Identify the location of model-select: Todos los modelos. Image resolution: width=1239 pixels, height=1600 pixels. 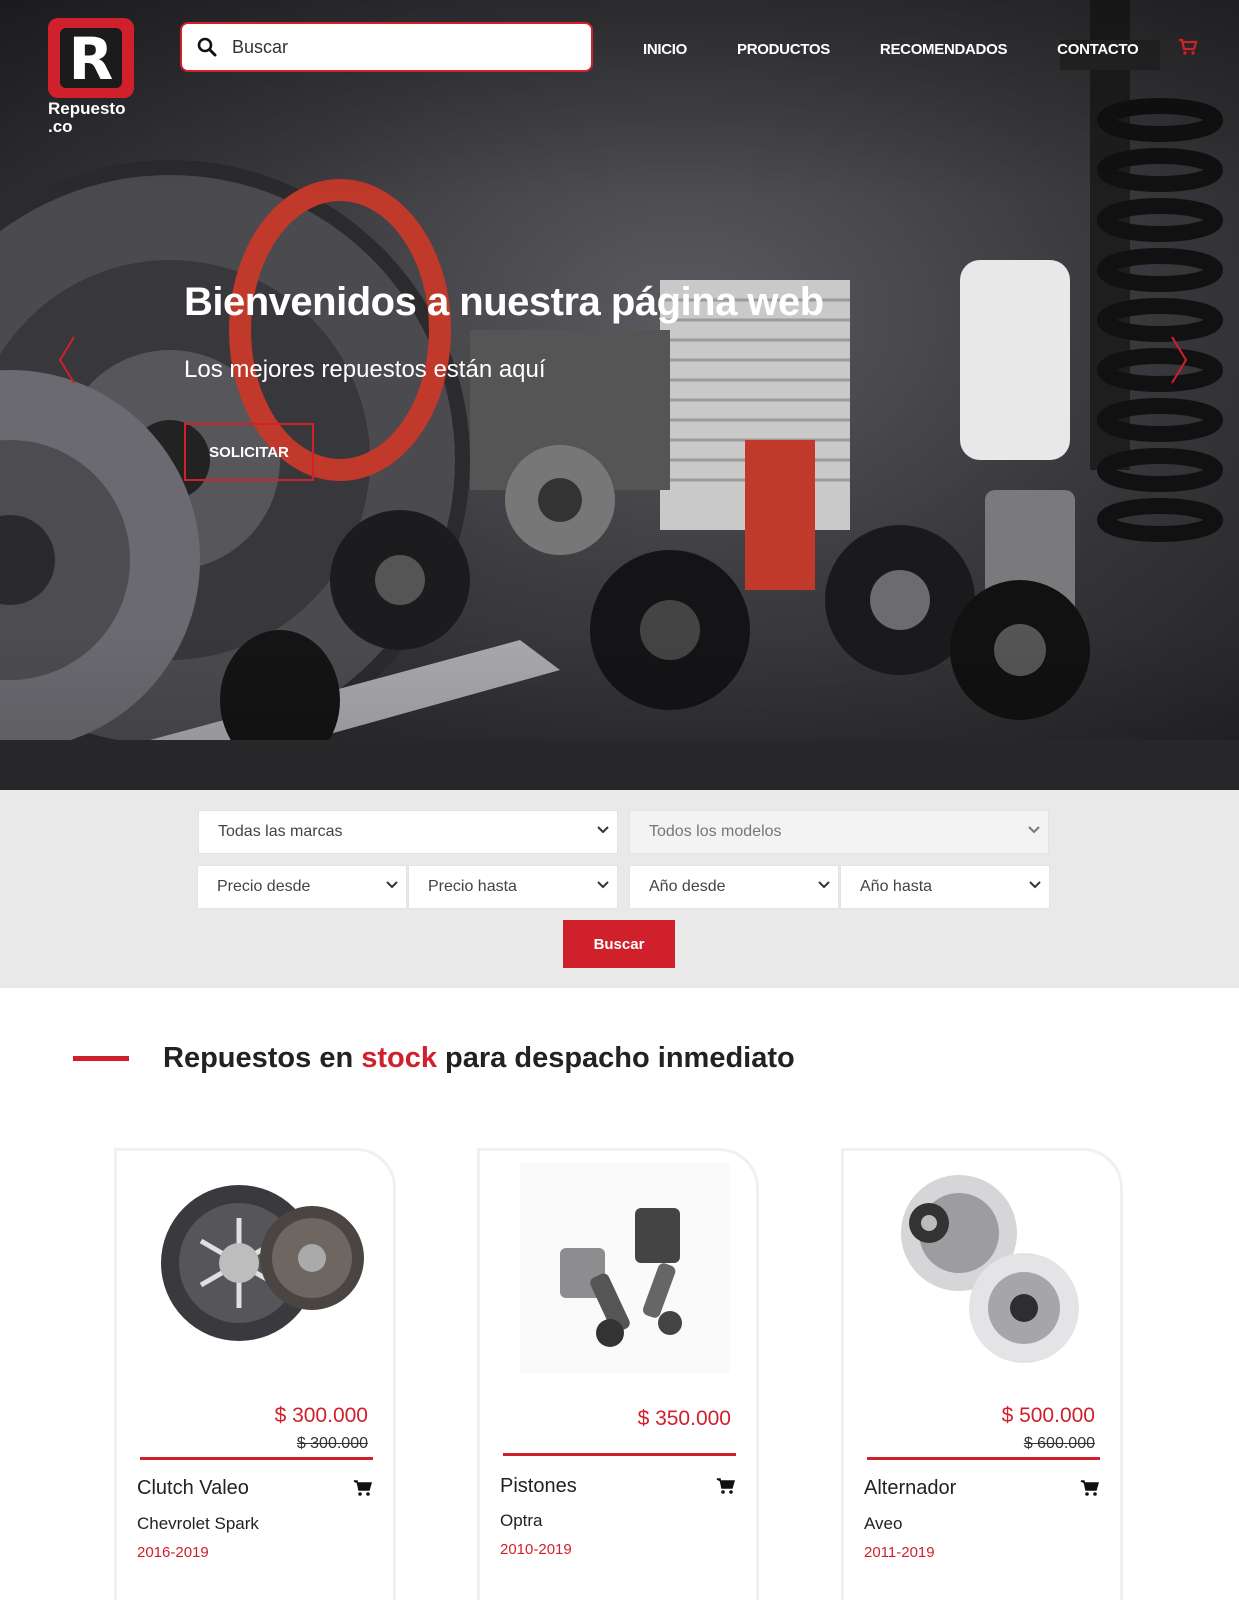
(839, 832).